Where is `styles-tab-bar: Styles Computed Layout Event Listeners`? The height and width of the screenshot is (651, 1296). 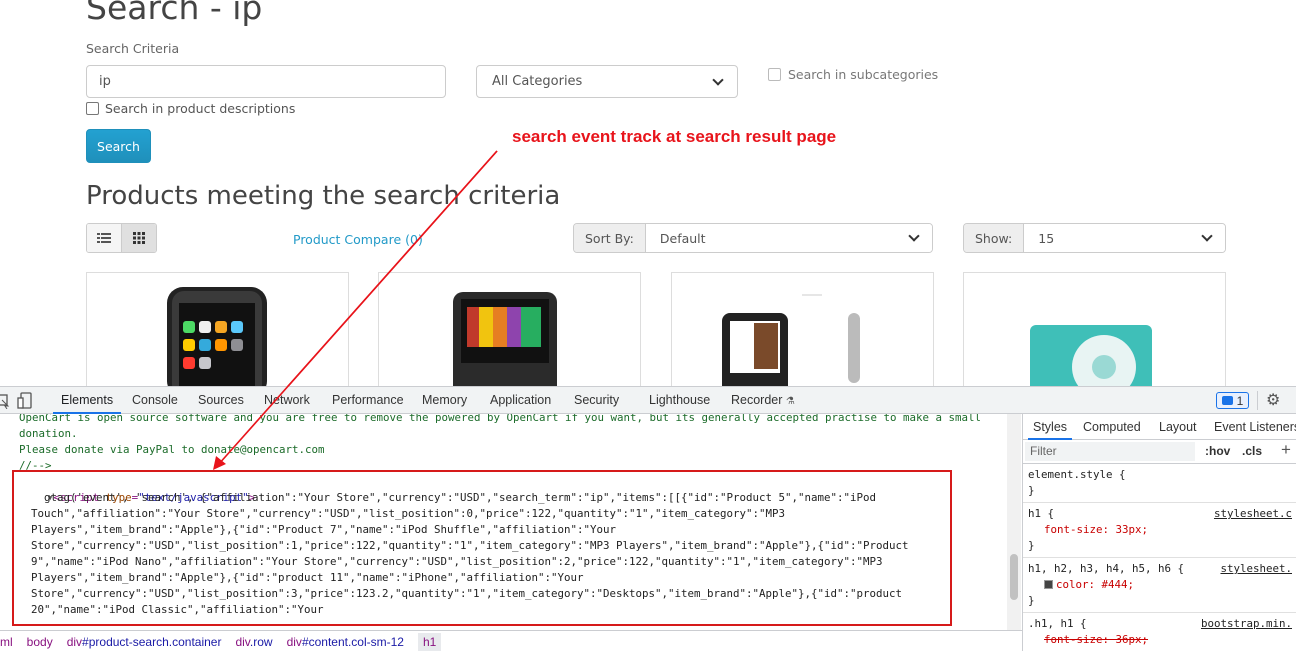
styles-tab-bar: Styles Computed Layout Event Listeners is located at coordinates (1159, 427).